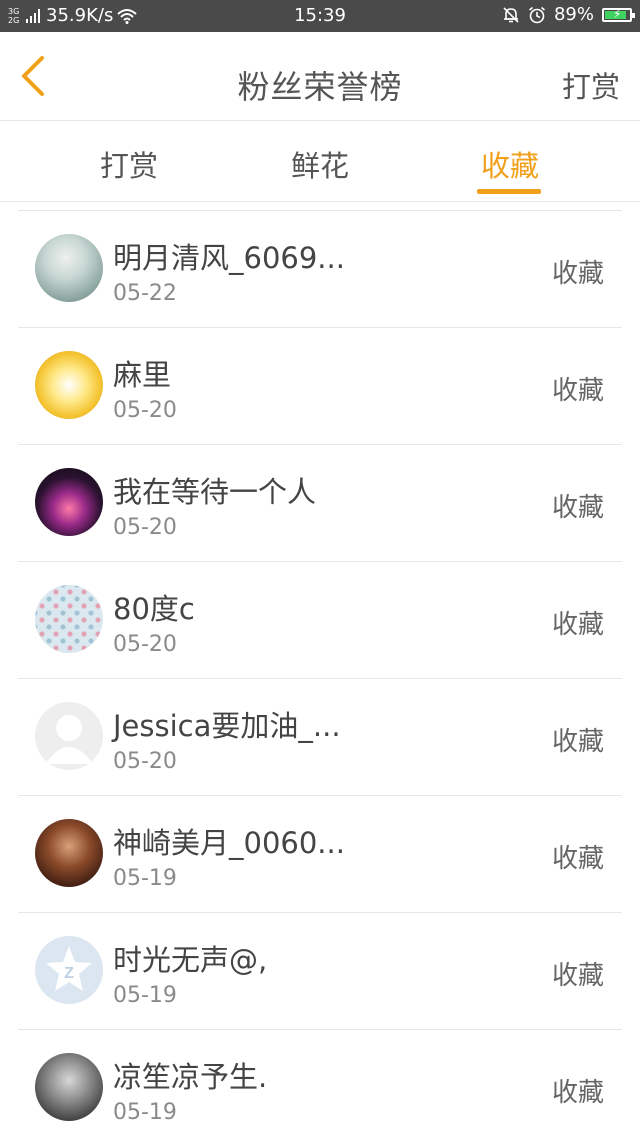 The height and width of the screenshot is (1146, 640). I want to click on reward-button: 打赏, so click(591, 85).